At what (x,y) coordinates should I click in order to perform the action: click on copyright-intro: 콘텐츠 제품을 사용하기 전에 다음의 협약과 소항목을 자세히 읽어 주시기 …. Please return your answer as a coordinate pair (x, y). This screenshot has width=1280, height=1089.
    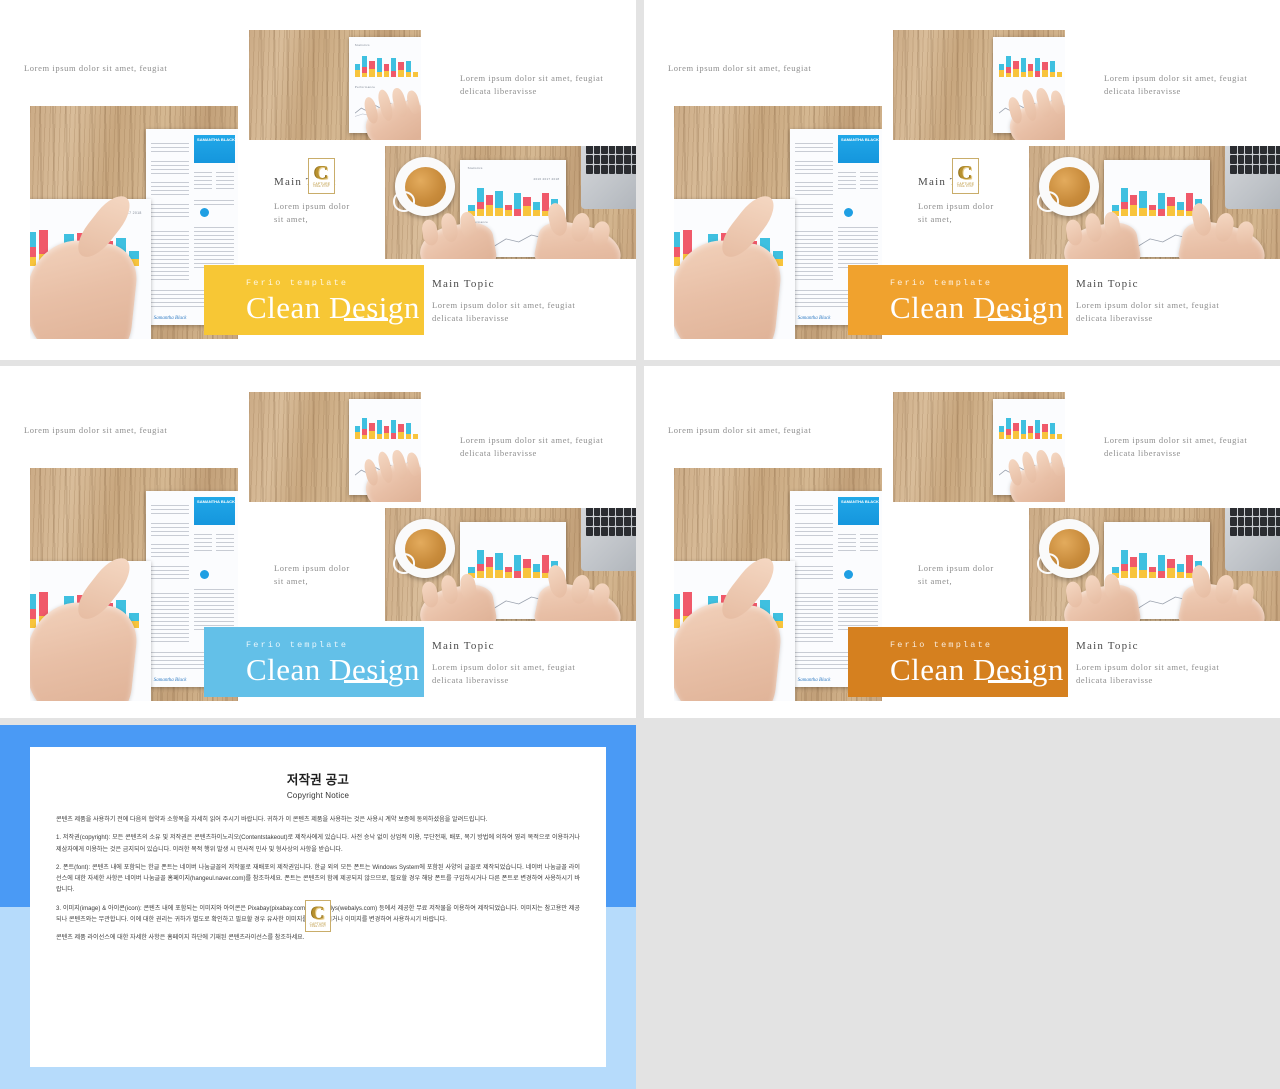
    Looking at the image, I should click on (272, 819).